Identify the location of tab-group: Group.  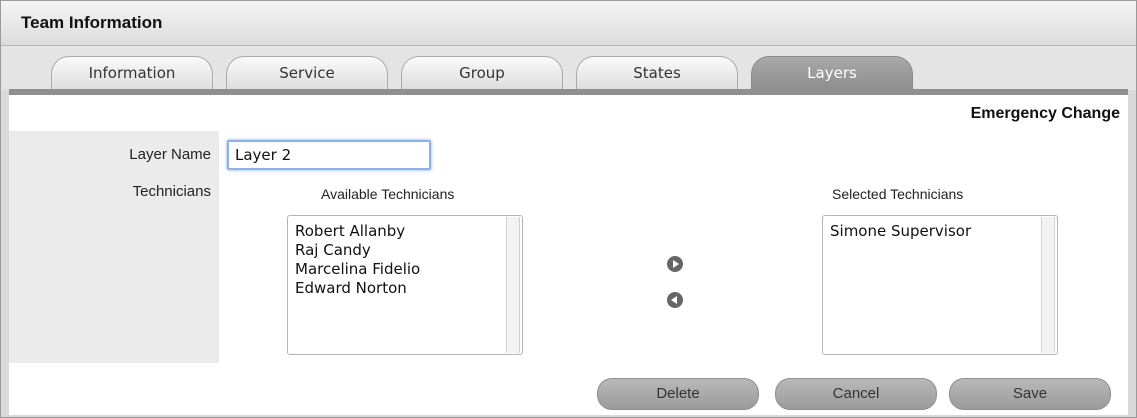
(482, 72).